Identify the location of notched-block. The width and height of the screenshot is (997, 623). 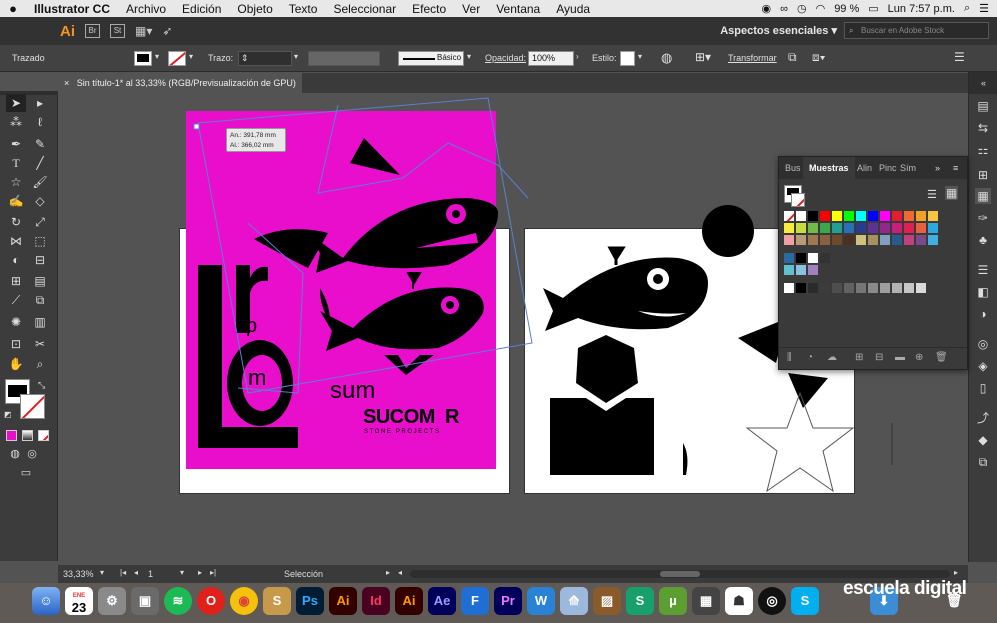
(602, 436).